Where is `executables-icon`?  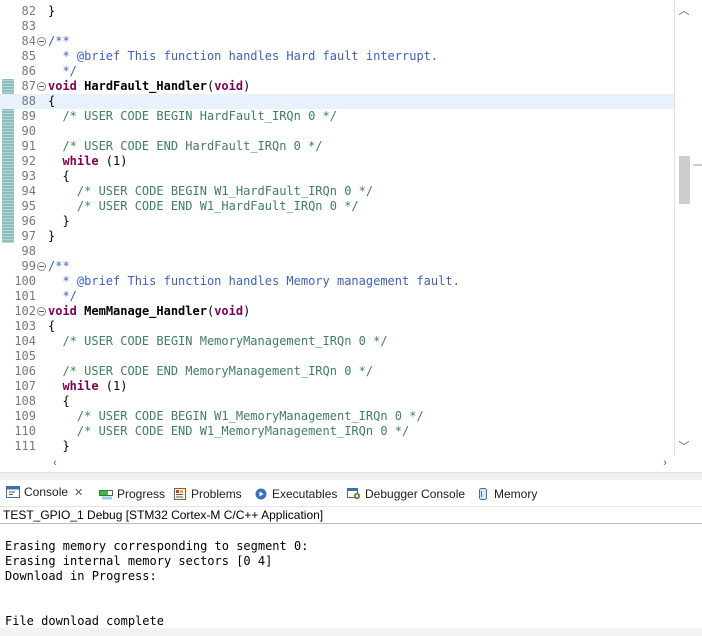 executables-icon is located at coordinates (261, 494).